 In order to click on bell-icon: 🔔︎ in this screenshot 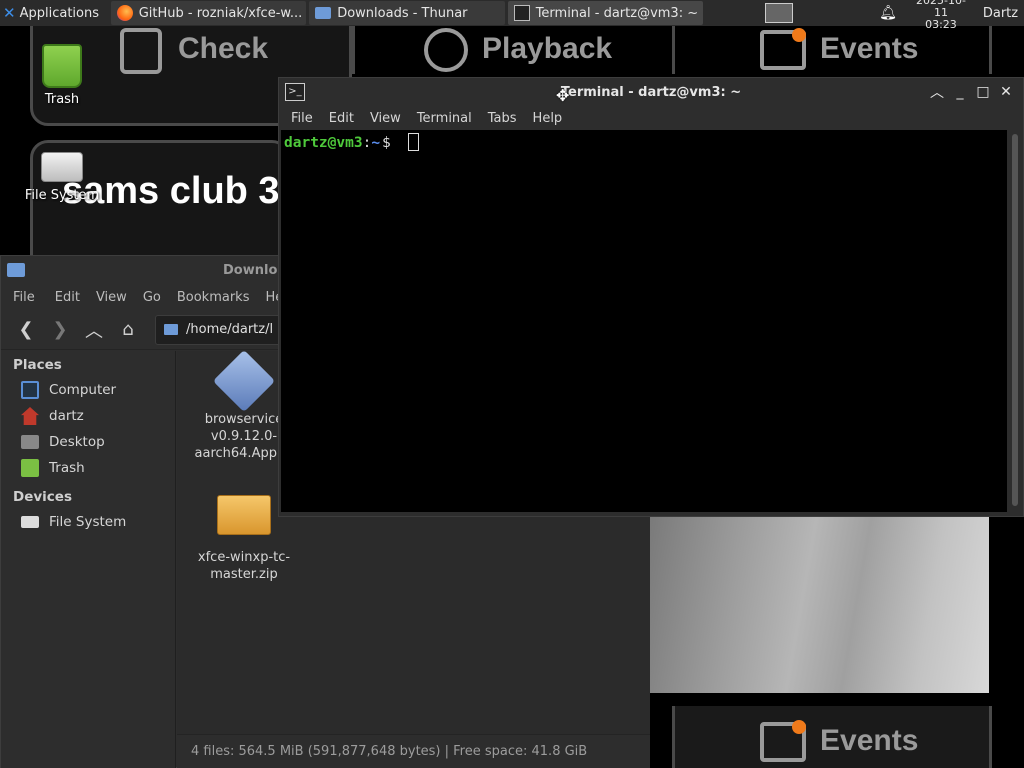, I will do `click(888, 13)`.